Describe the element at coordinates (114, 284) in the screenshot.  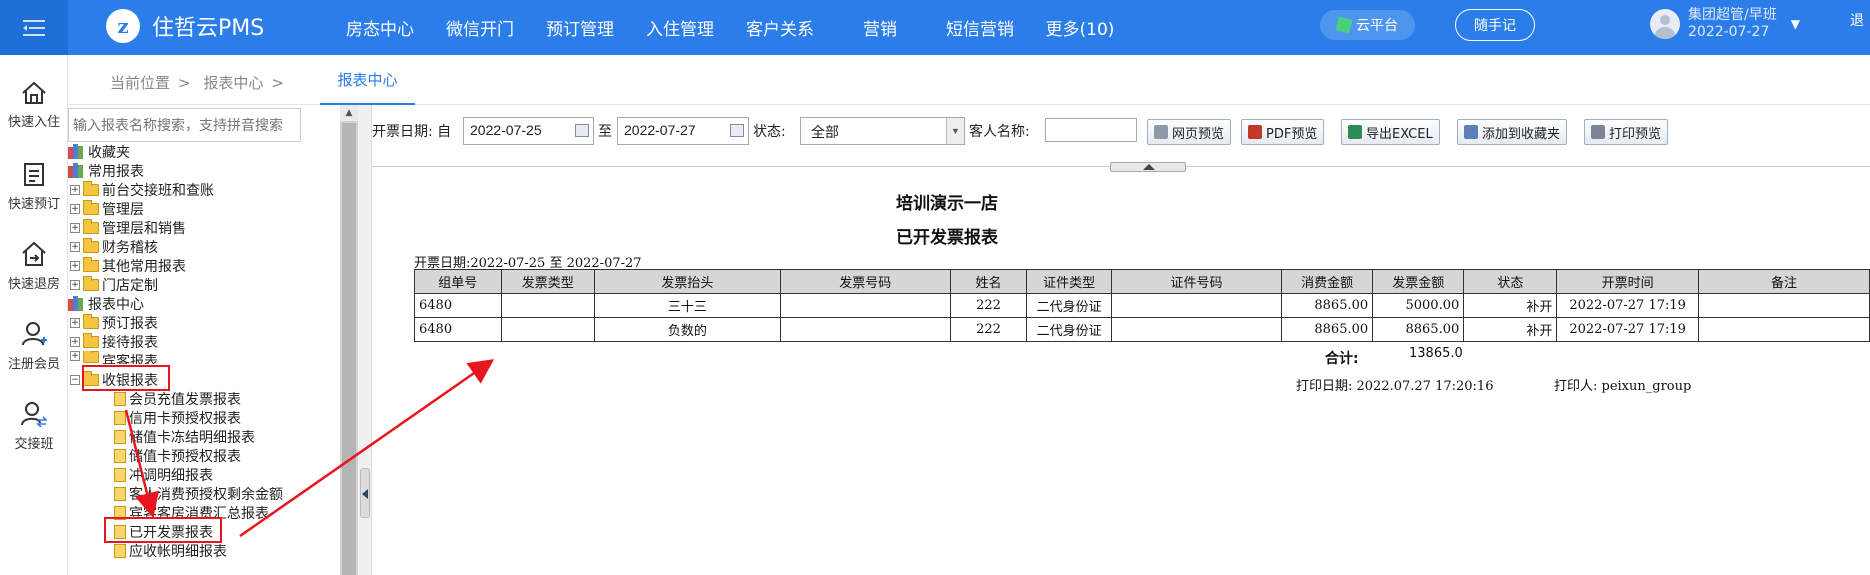
I see `tree-node-store-custom: + 门店定制` at that location.